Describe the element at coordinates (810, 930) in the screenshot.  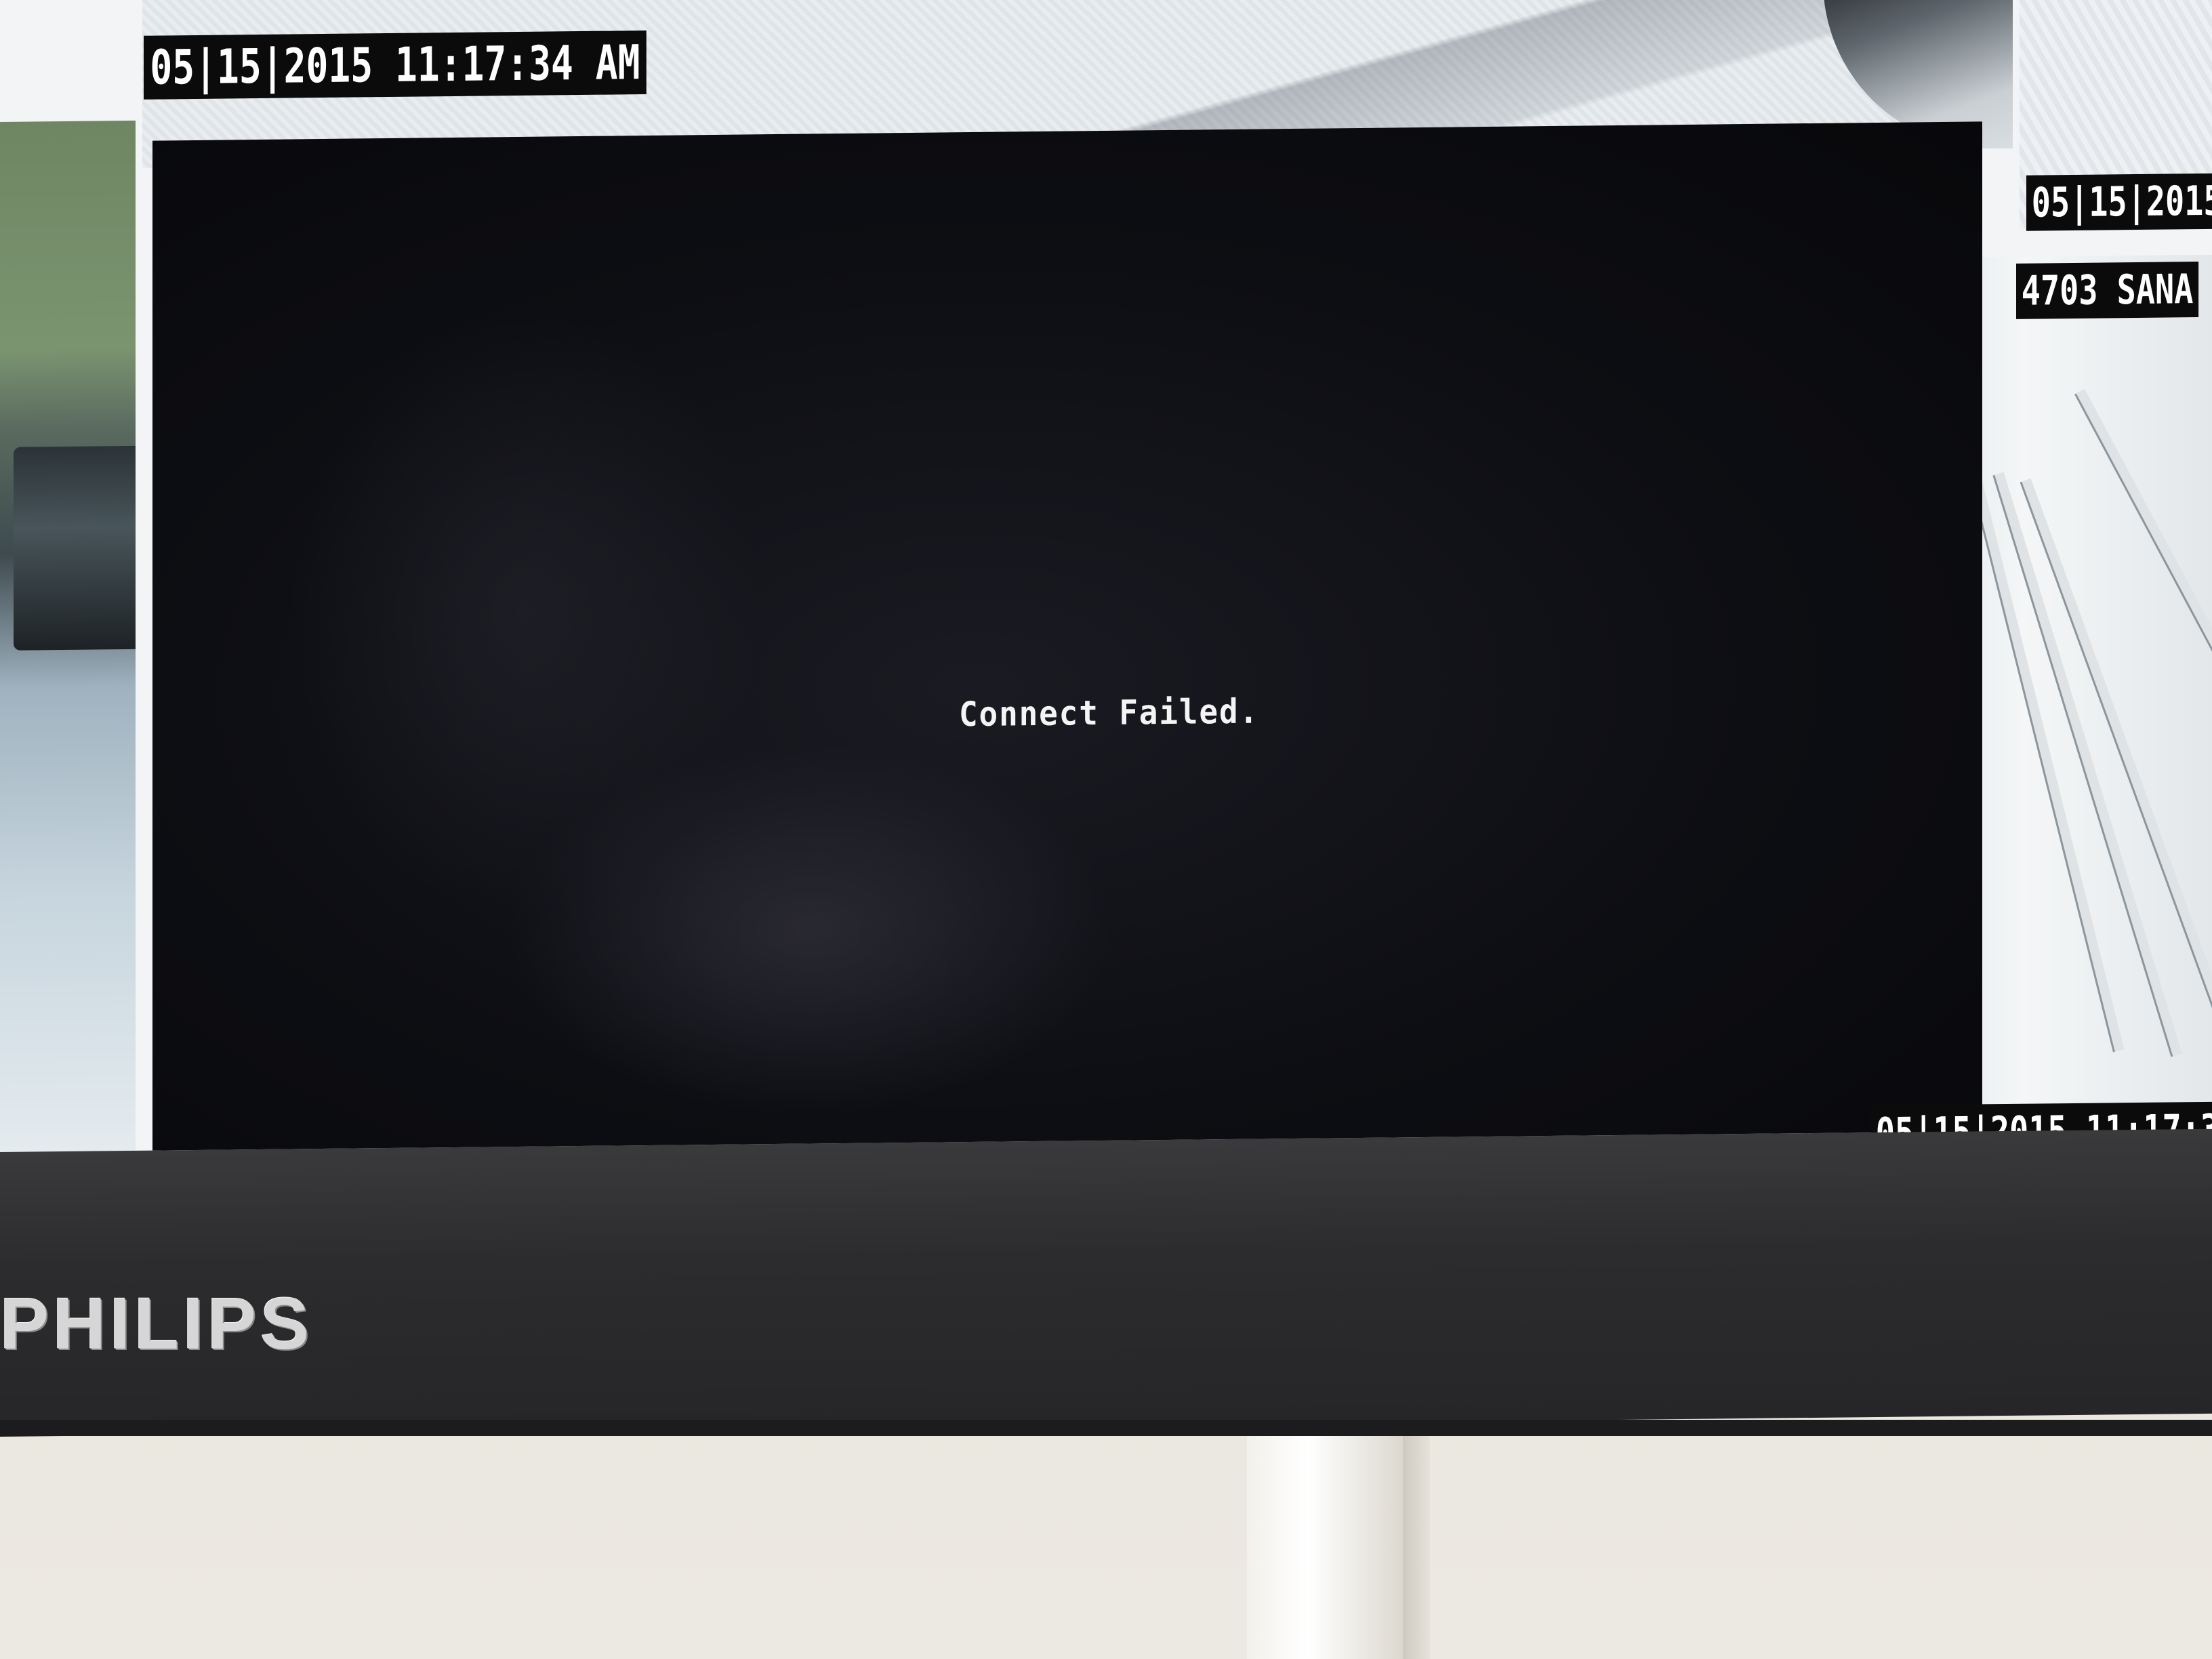
I see `screen-reflection` at that location.